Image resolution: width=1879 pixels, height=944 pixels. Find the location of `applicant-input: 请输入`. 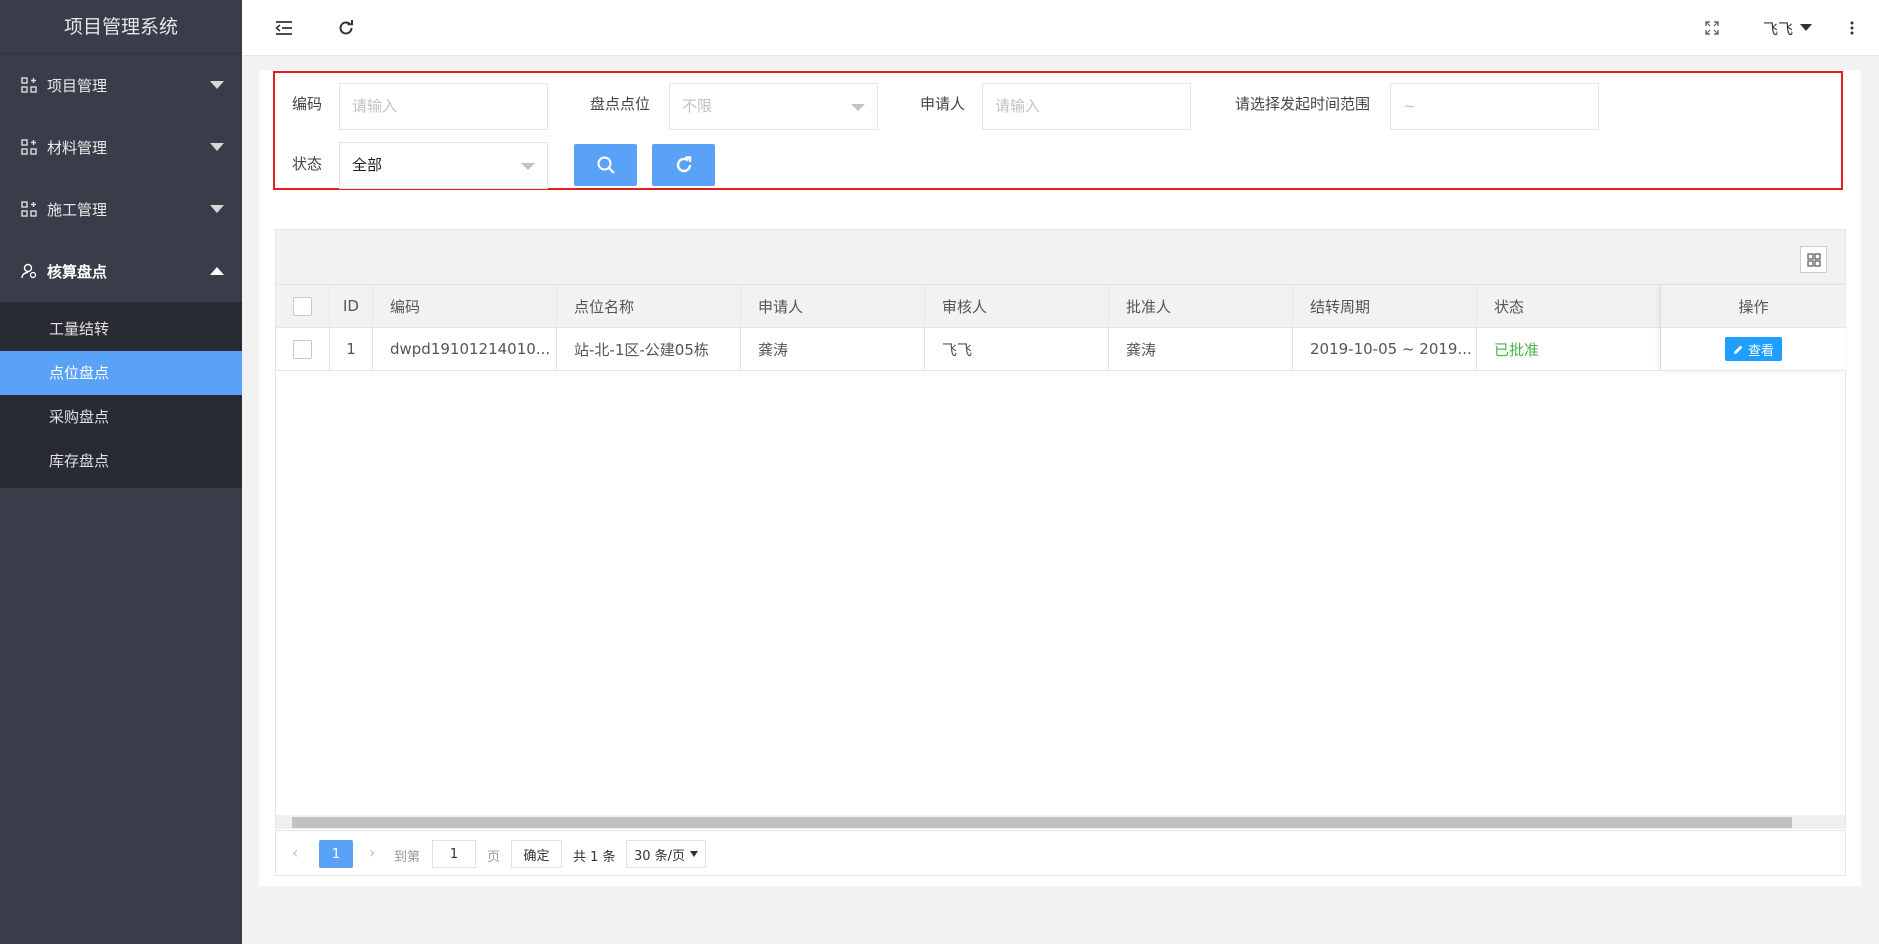

applicant-input: 请输入 is located at coordinates (1086, 106).